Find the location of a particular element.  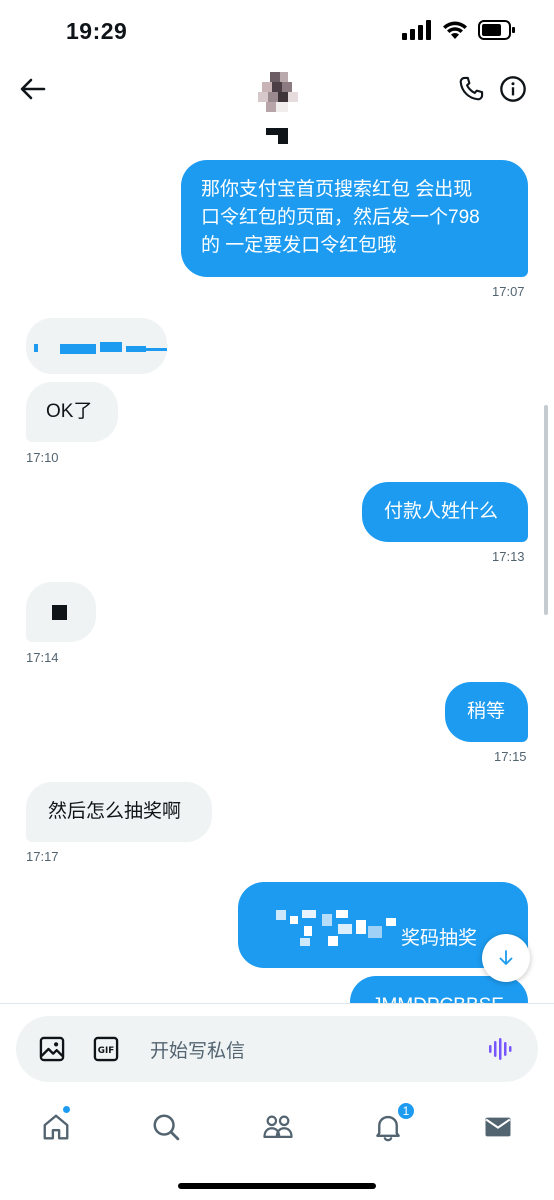

mail-icon is located at coordinates (498, 1127).